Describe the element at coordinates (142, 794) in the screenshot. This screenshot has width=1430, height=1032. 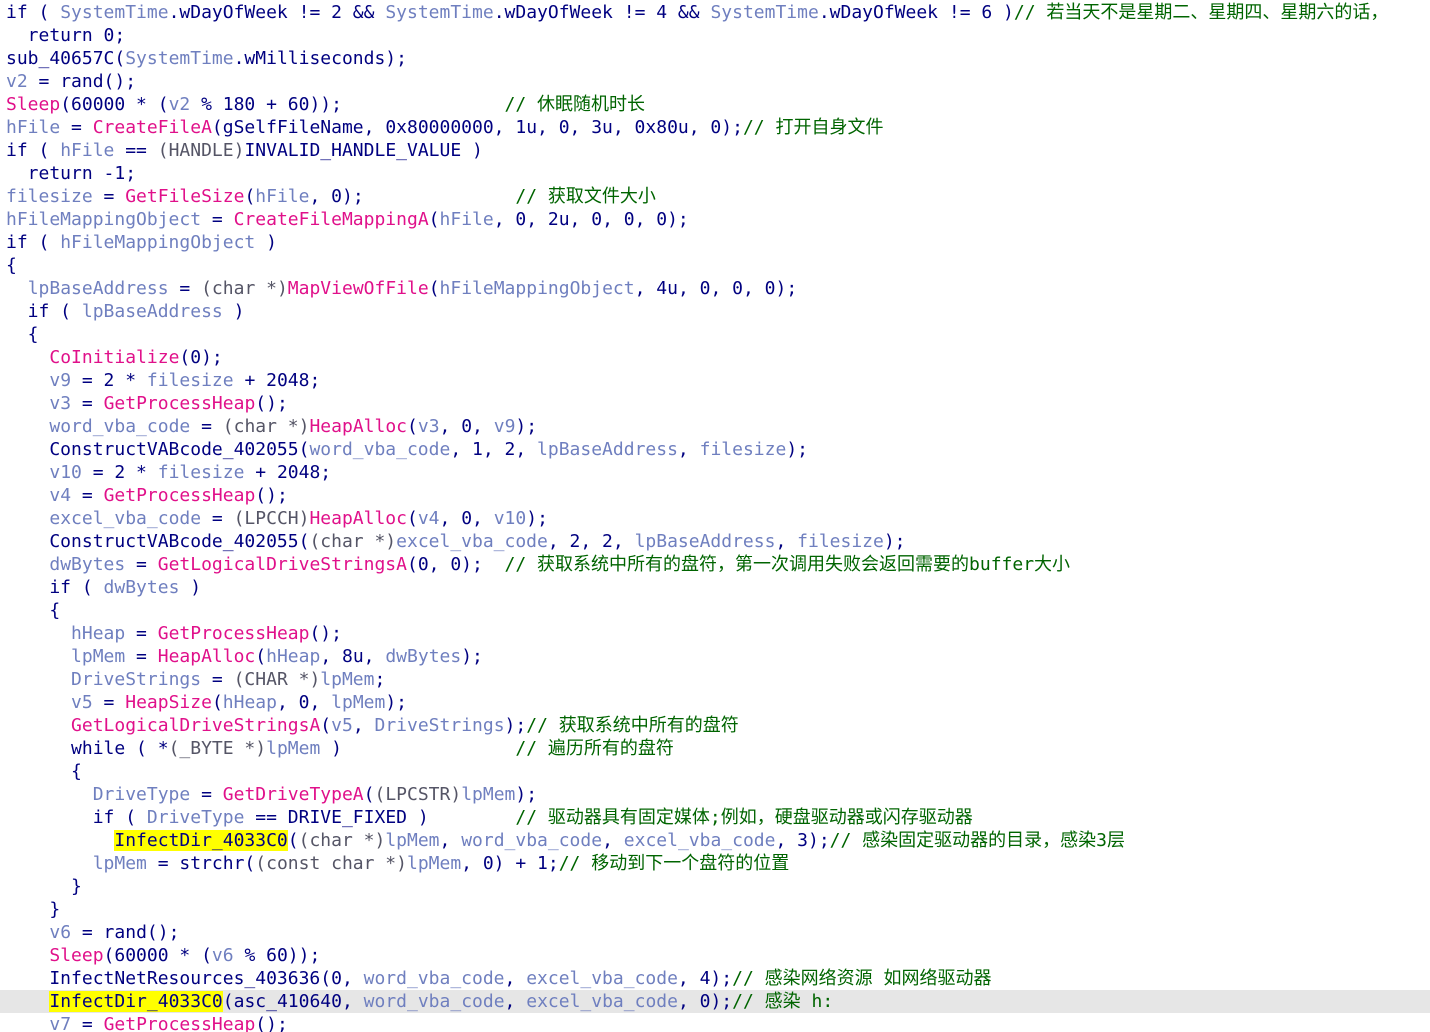
I see `variable-token: DriveType` at that location.